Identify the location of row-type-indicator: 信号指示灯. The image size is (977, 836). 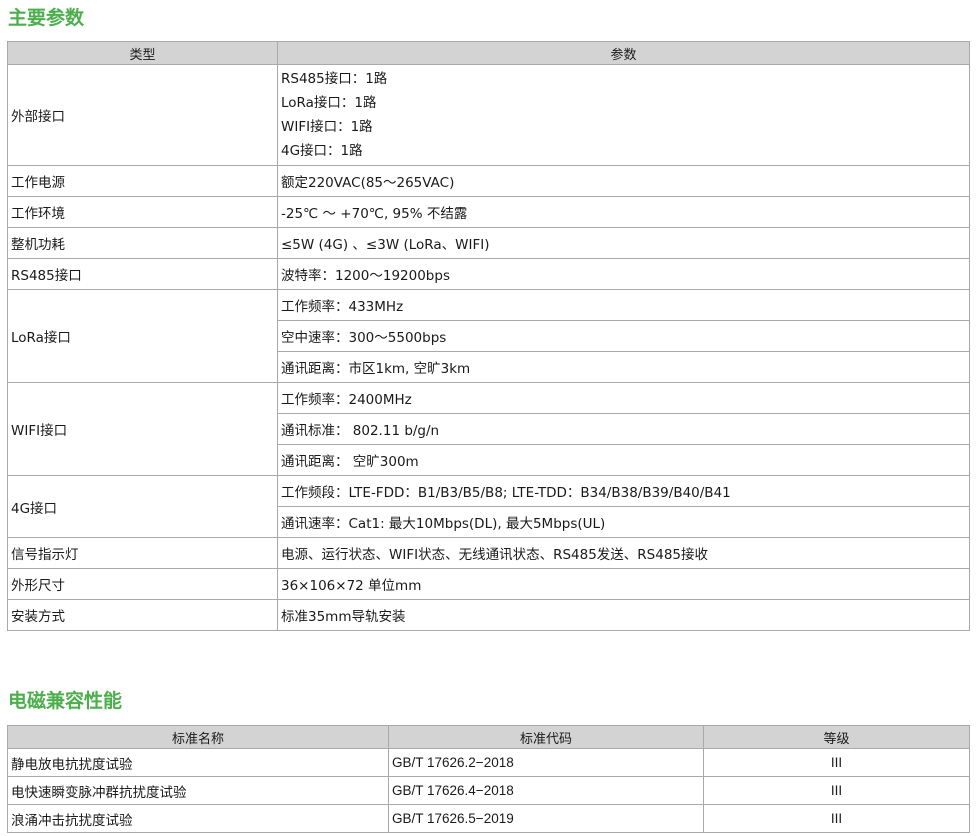
(142, 553).